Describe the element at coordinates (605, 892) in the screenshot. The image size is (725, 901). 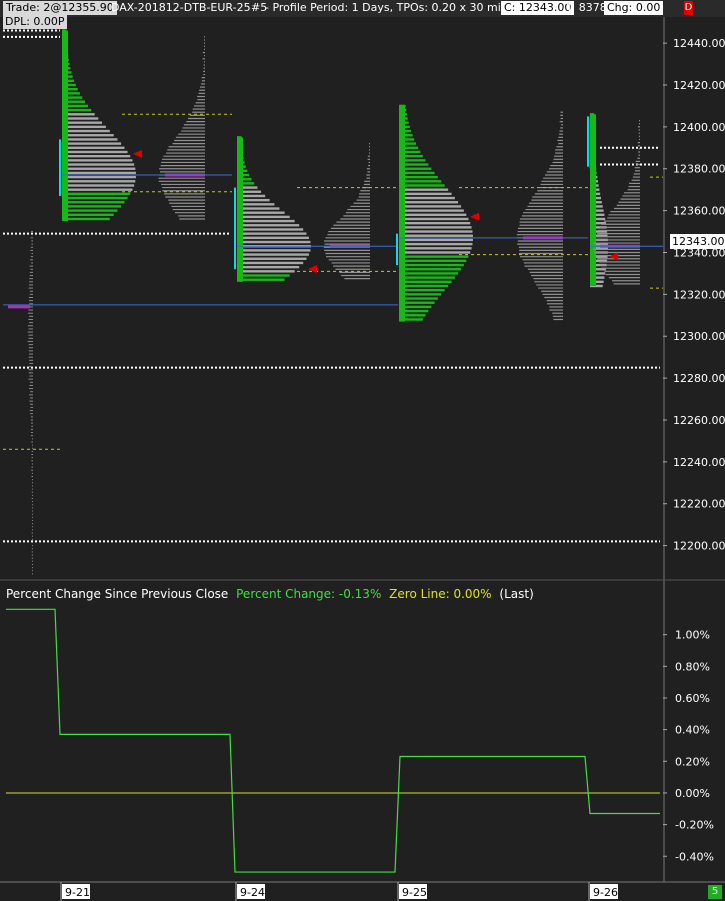
I see `date-label: 9-26` at that location.